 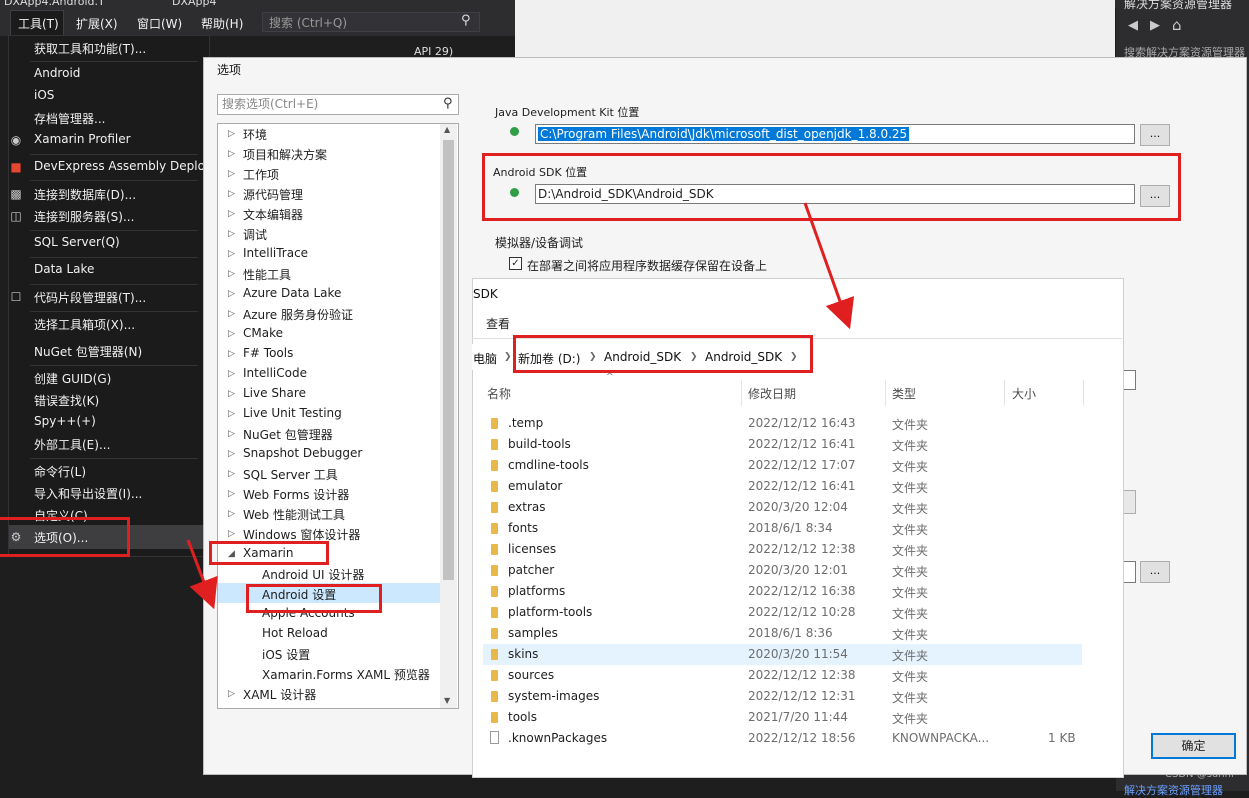 What do you see at coordinates (829, 266) in the screenshot?
I see `arrow-to-explorer` at bounding box center [829, 266].